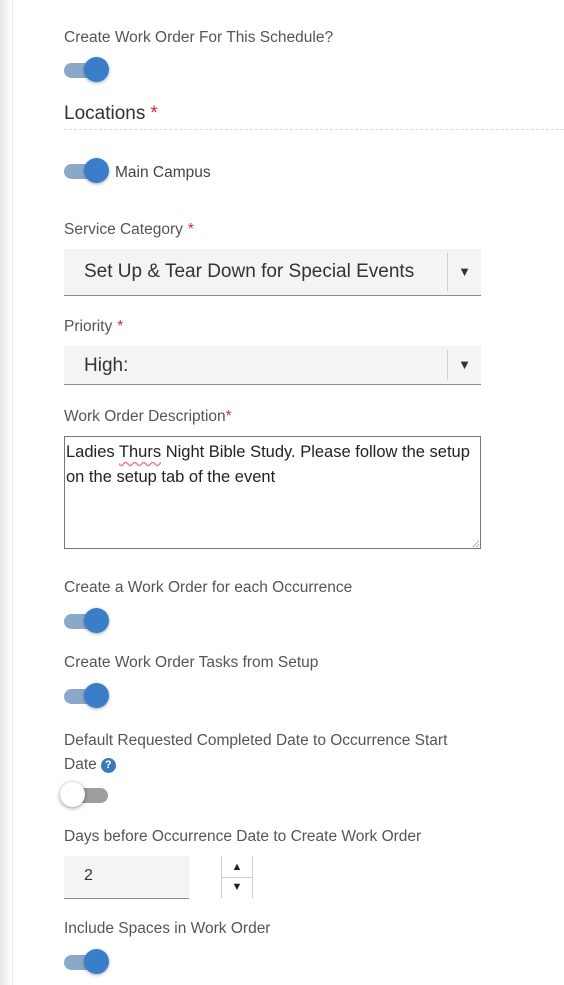  I want to click on include-spaces-toggle, so click(87, 962).